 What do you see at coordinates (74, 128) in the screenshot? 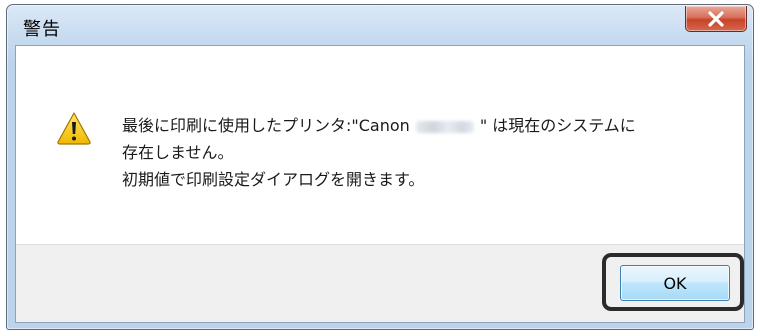
I see `warning-icon` at bounding box center [74, 128].